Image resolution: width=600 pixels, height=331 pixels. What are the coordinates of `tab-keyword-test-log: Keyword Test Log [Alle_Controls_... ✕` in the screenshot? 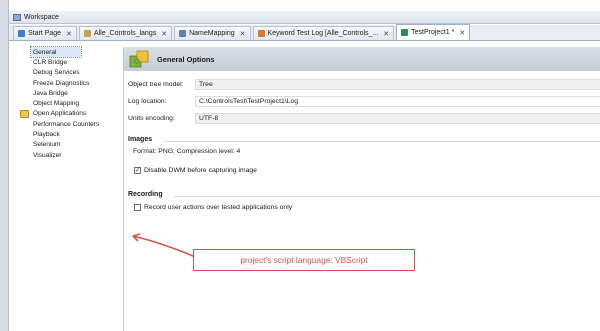 It's located at (323, 33).